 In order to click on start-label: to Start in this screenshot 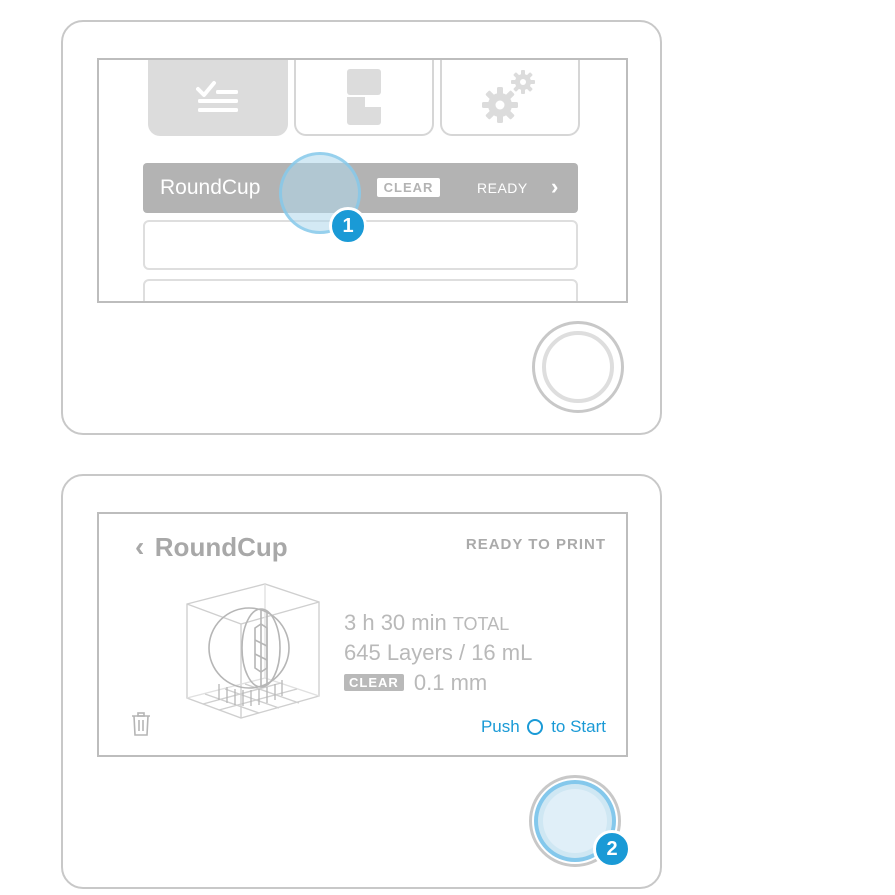, I will do `click(578, 726)`.